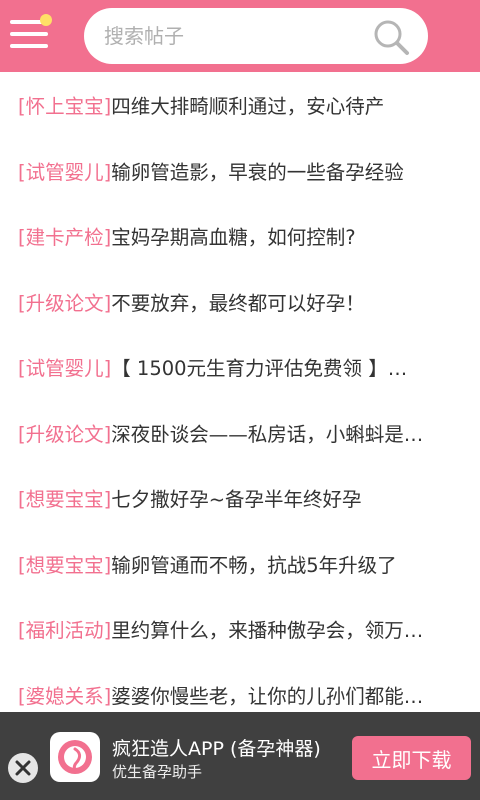 Image resolution: width=480 pixels, height=800 pixels. Describe the element at coordinates (65, 107) in the screenshot. I see `post-tag: [怀上宝宝]` at that location.